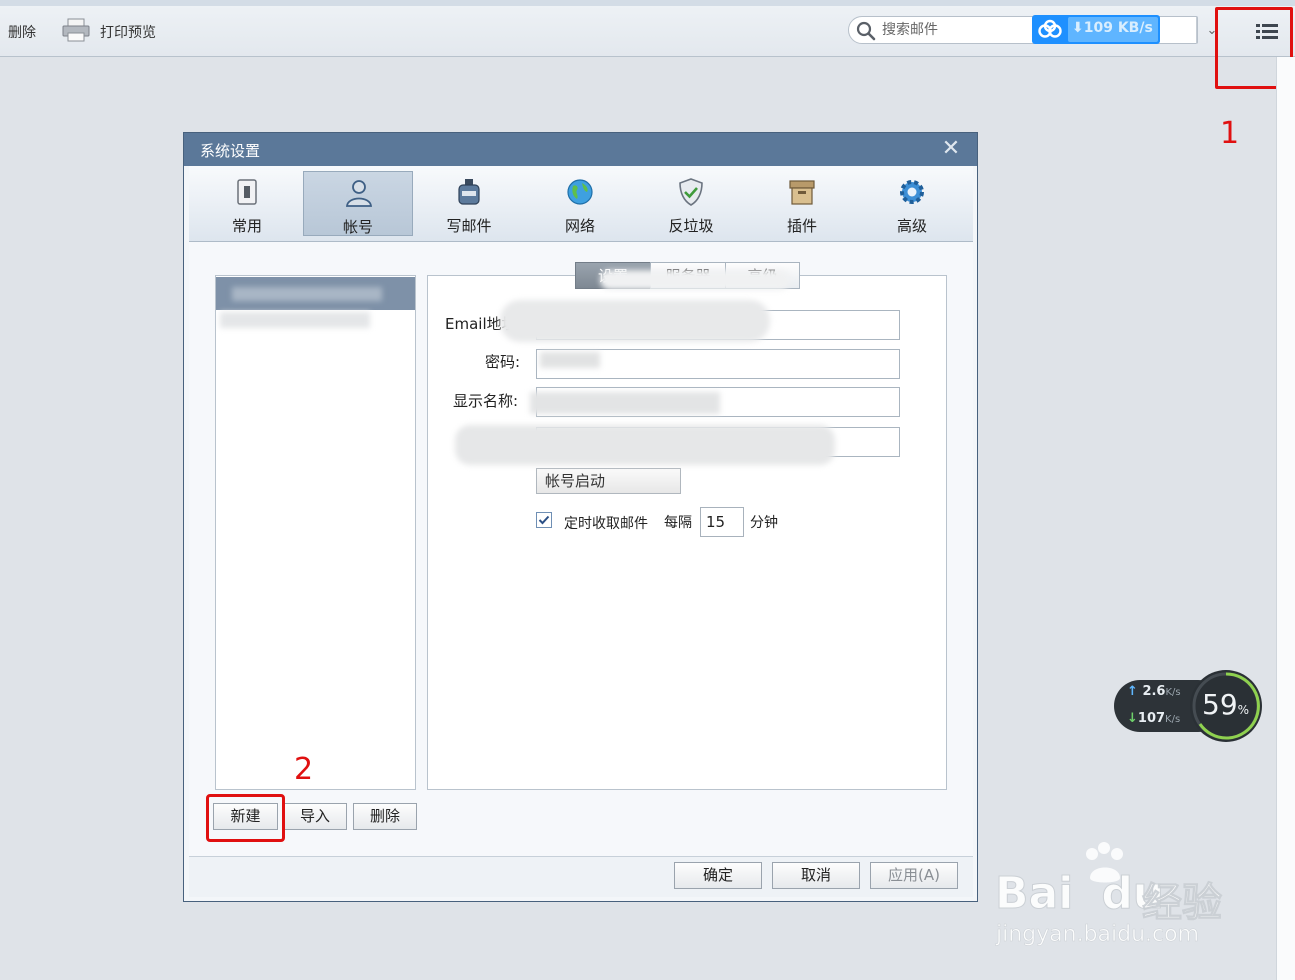 The image size is (1295, 980). I want to click on account-list, so click(315, 532).